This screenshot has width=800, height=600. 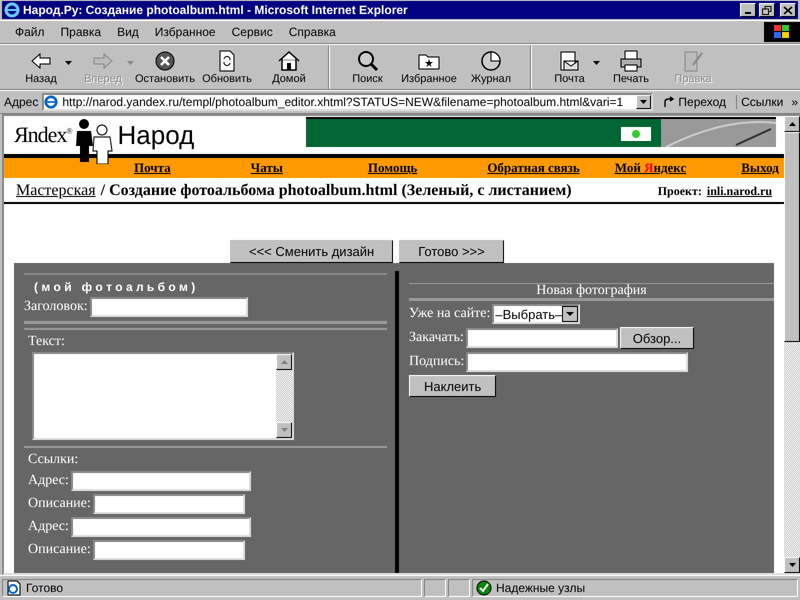 What do you see at coordinates (30, 32) in the screenshot?
I see `menu-item: Файл` at bounding box center [30, 32].